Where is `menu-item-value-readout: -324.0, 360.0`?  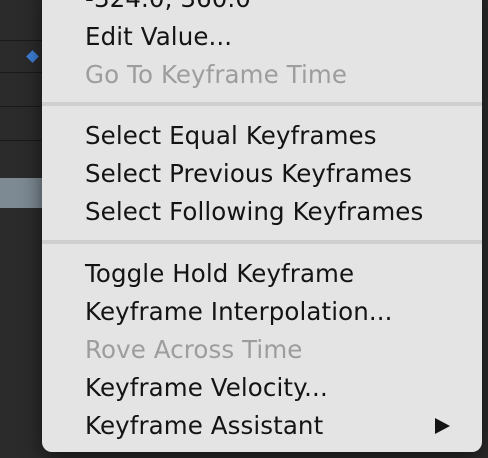
menu-item-value-readout: -324.0, 360.0 is located at coordinates (168, 9).